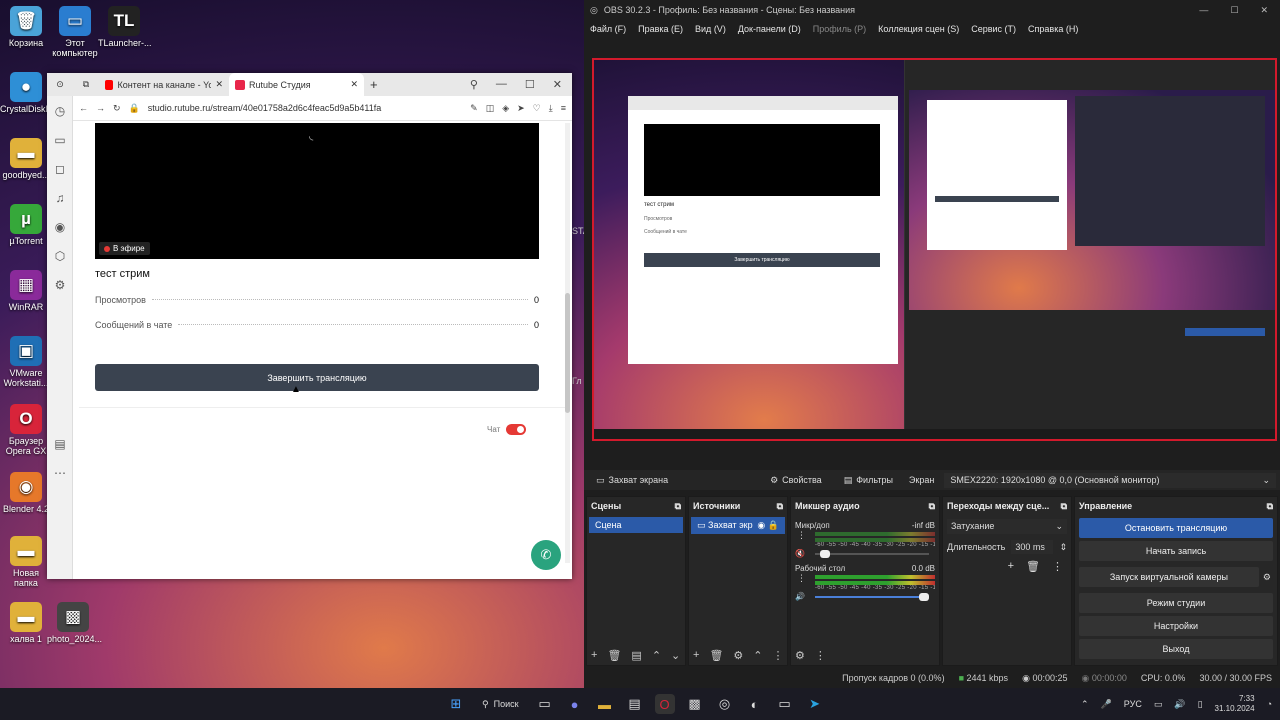  Describe the element at coordinates (117, 108) in the screenshot. I see `reload-icon: ↻` at that location.